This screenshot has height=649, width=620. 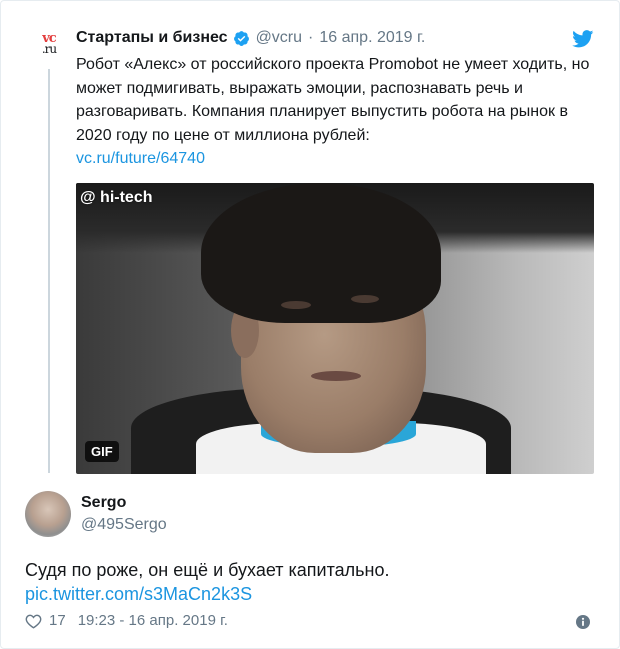 I want to click on avatar-text-bottom: .ru, so click(x=49, y=49).